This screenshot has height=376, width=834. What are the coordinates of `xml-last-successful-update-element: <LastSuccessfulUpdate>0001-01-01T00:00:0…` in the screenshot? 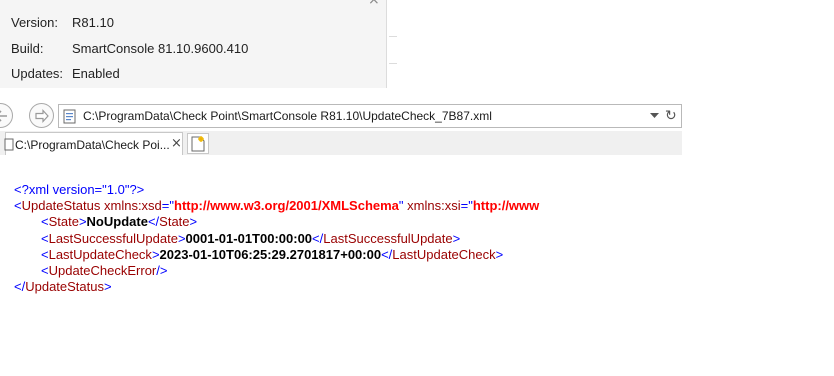 It's located at (250, 239).